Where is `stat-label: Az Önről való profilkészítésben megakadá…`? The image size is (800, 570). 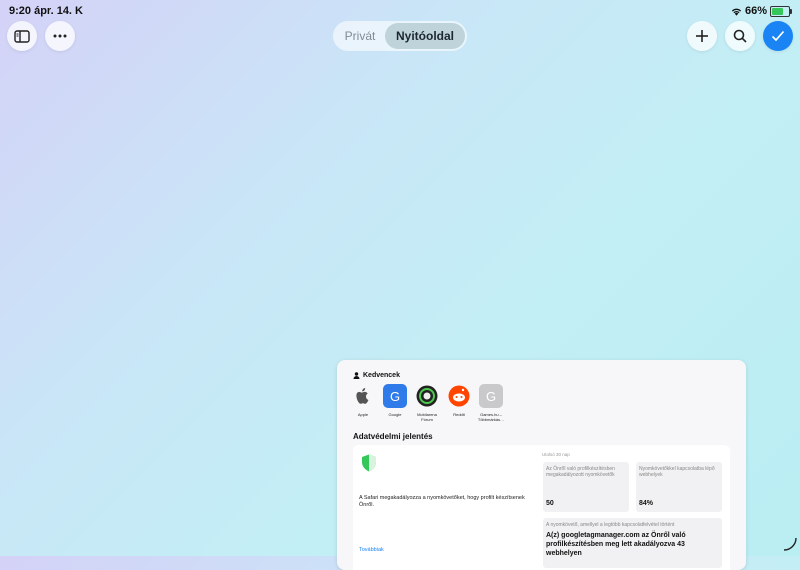
stat-label: Az Önről való profilkészítésben megakadá… is located at coordinates (580, 472).